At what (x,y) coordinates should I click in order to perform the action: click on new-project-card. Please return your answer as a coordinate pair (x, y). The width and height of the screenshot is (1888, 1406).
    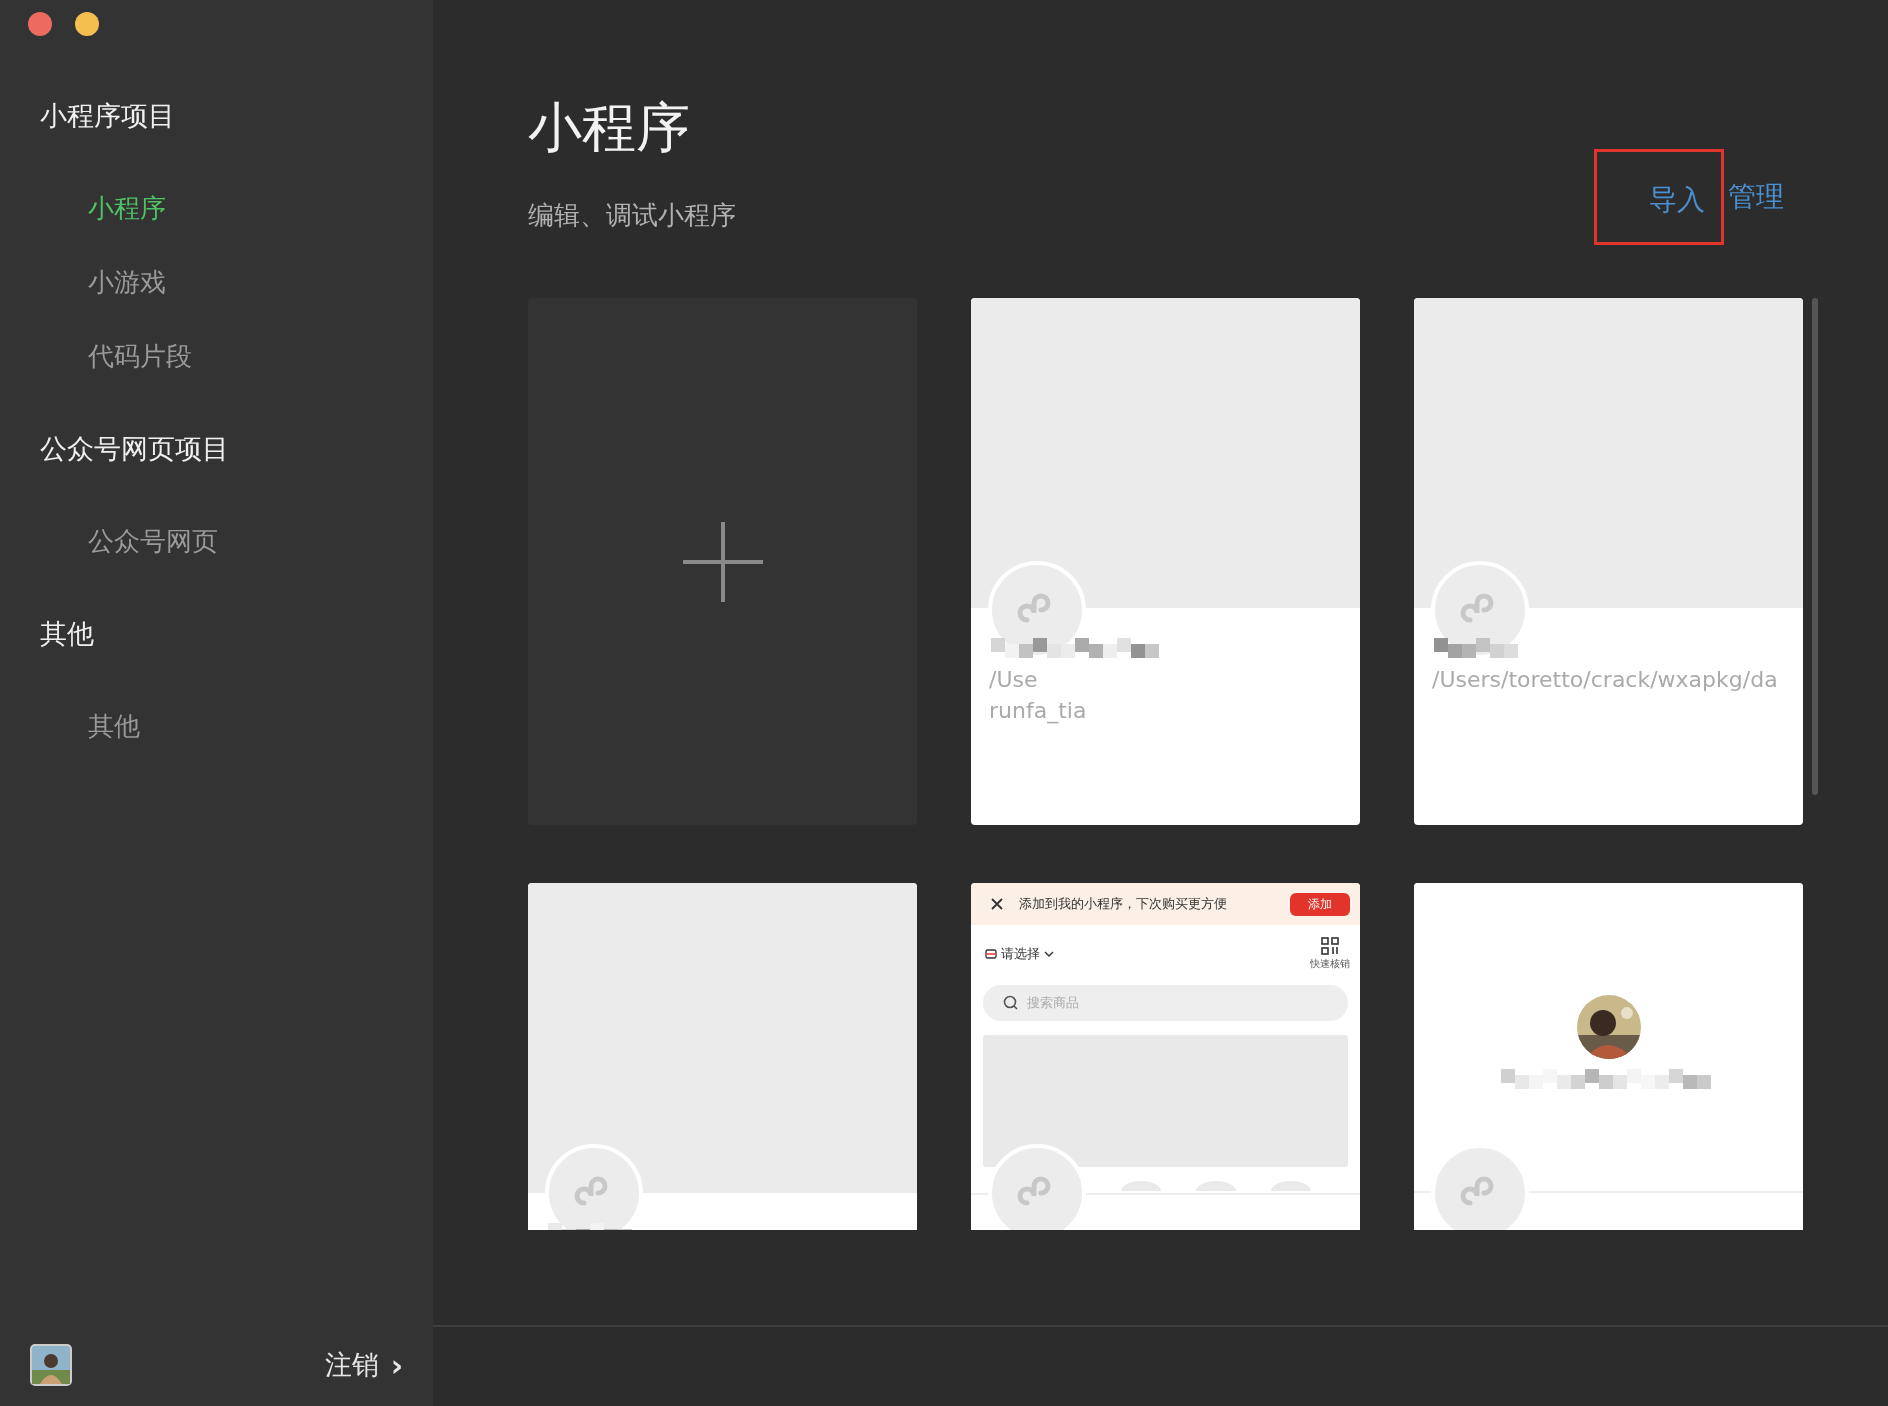
    Looking at the image, I should click on (722, 561).